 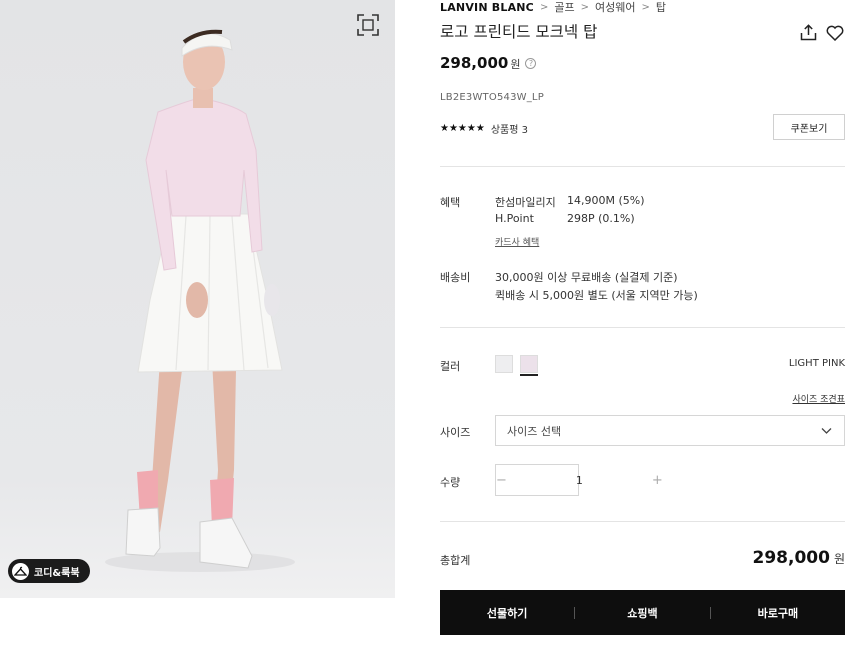 I want to click on breadcrumb-item-womenswear: 여성웨어, so click(x=615, y=7).